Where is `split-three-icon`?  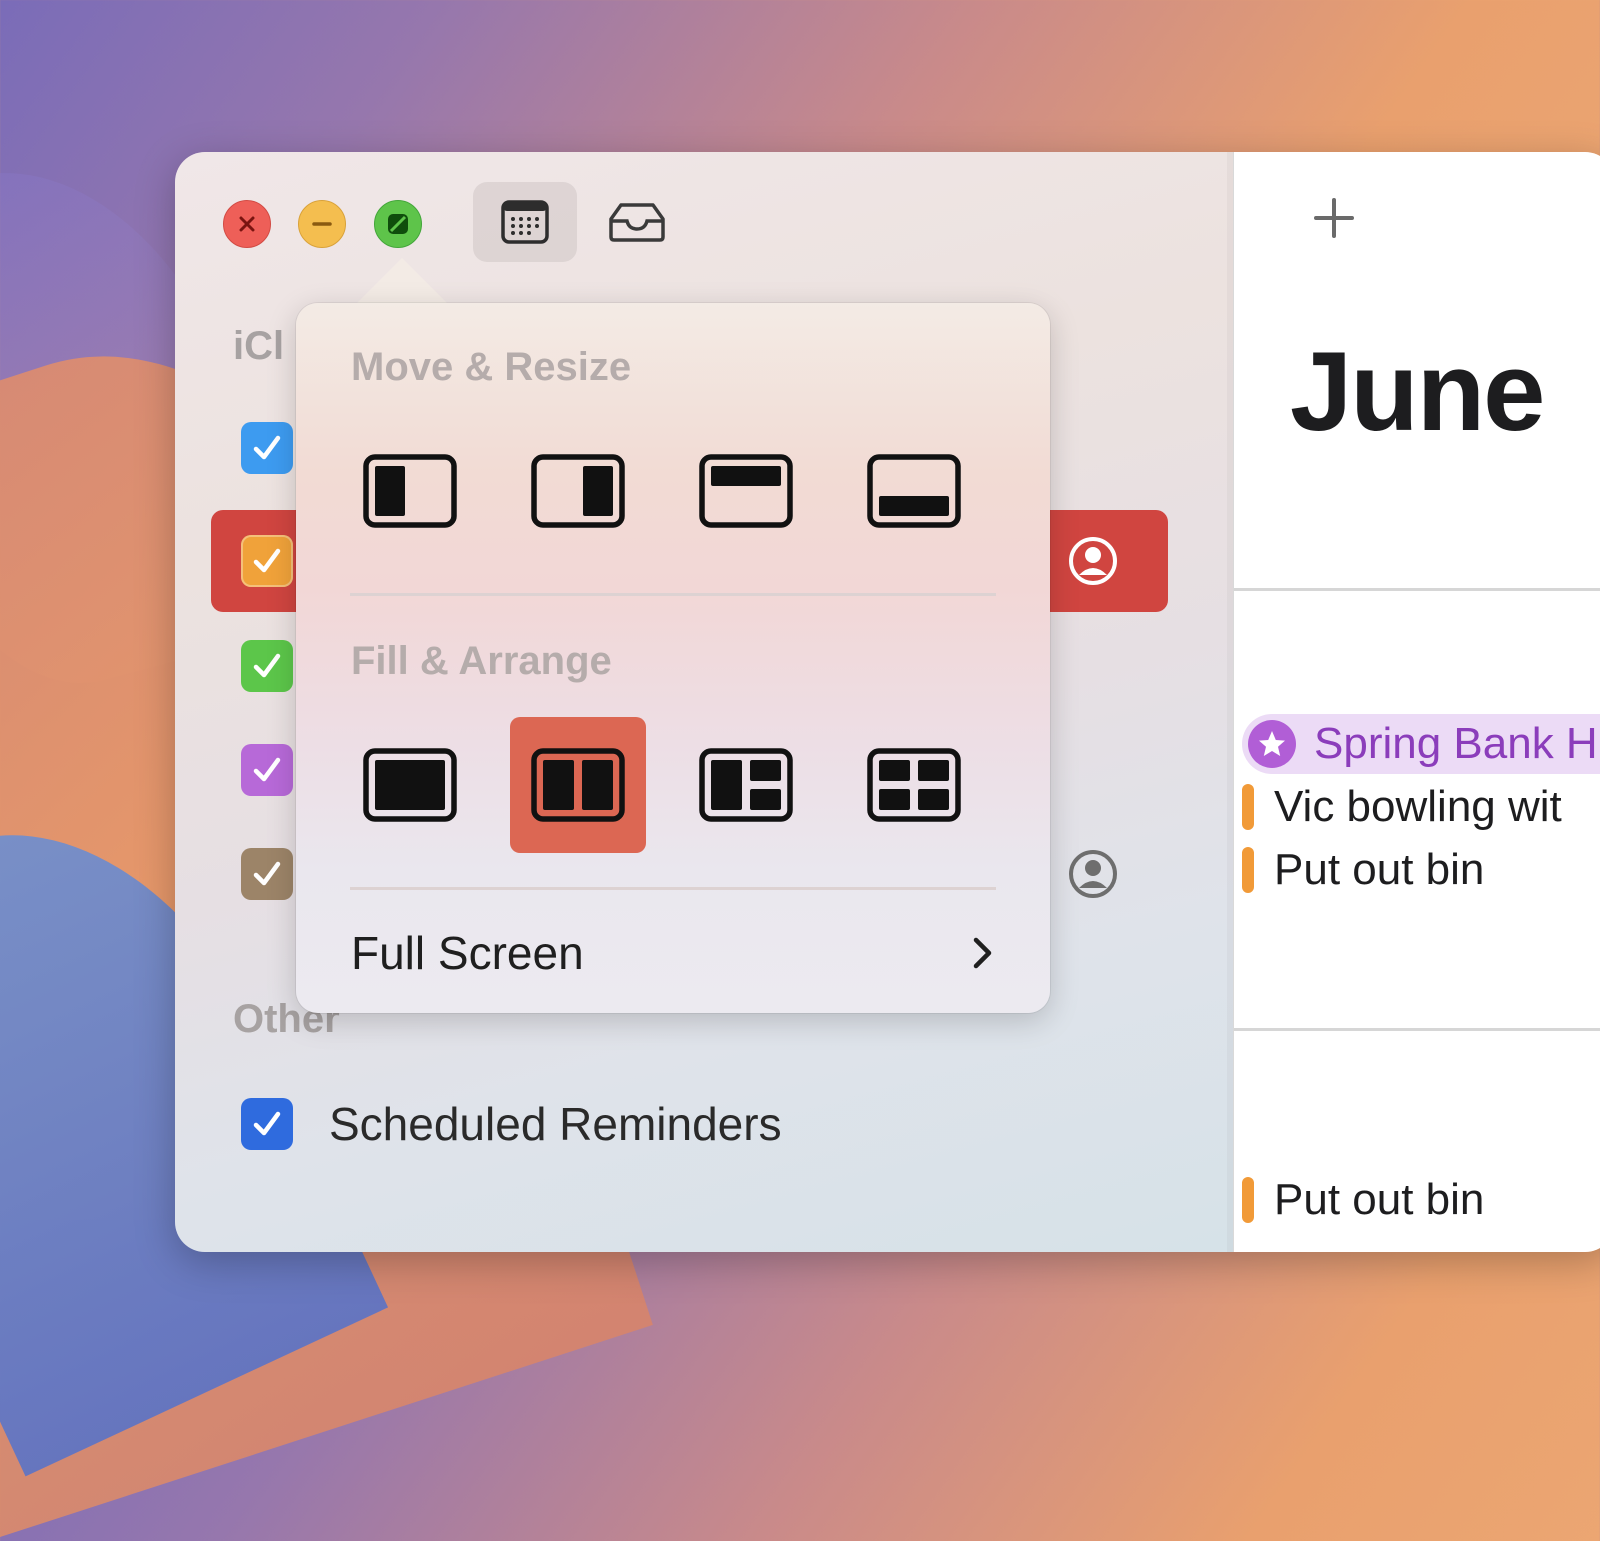 split-three-icon is located at coordinates (746, 785).